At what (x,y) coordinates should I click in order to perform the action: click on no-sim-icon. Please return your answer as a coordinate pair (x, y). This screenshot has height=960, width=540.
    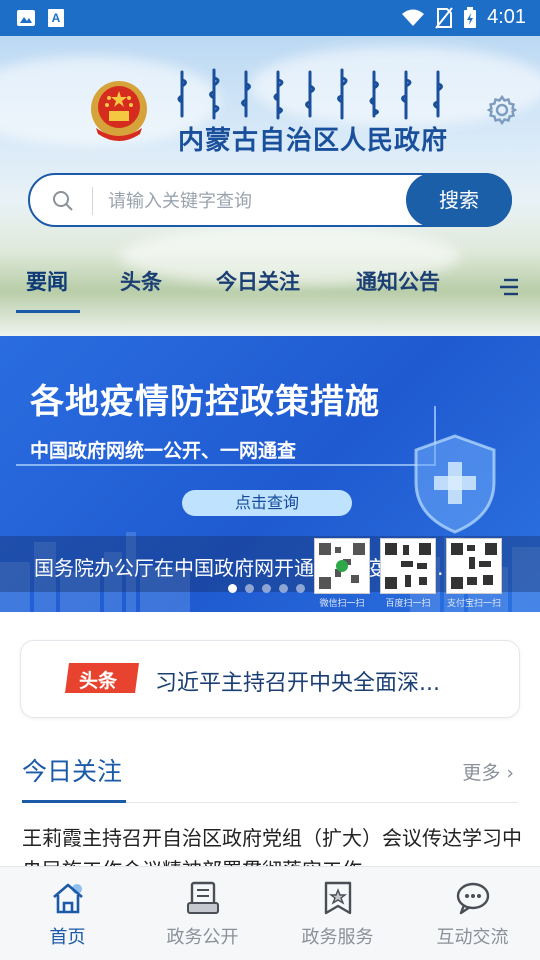
    Looking at the image, I should click on (444, 17).